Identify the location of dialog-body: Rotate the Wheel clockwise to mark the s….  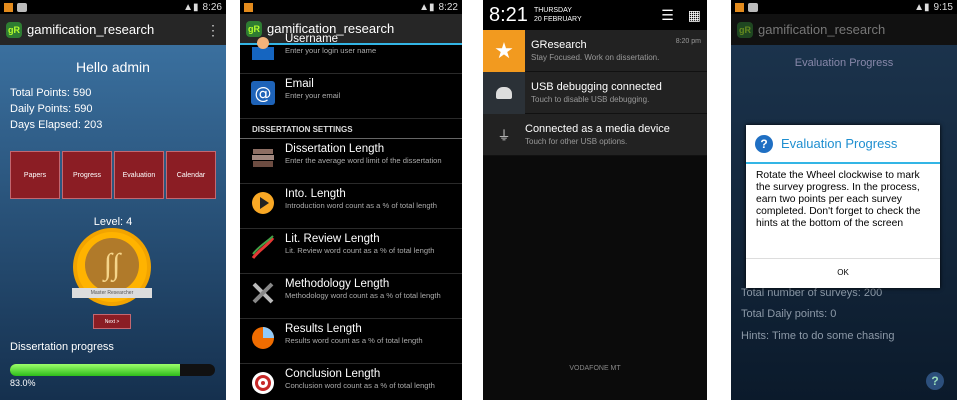
(838, 199).